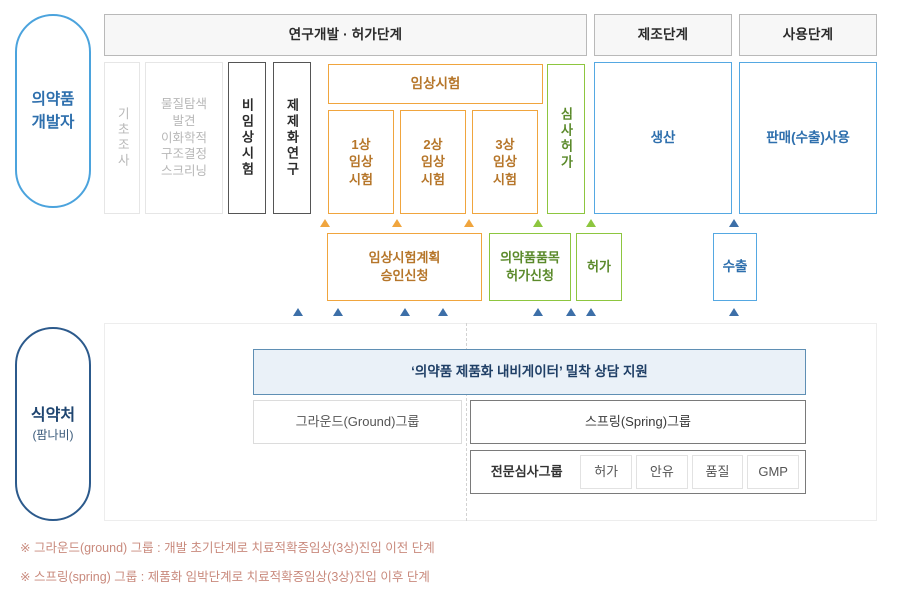 The width and height of the screenshot is (906, 592). Describe the element at coordinates (361, 162) in the screenshot. I see `clinical-phase-1: 1상 임상 시험` at that location.